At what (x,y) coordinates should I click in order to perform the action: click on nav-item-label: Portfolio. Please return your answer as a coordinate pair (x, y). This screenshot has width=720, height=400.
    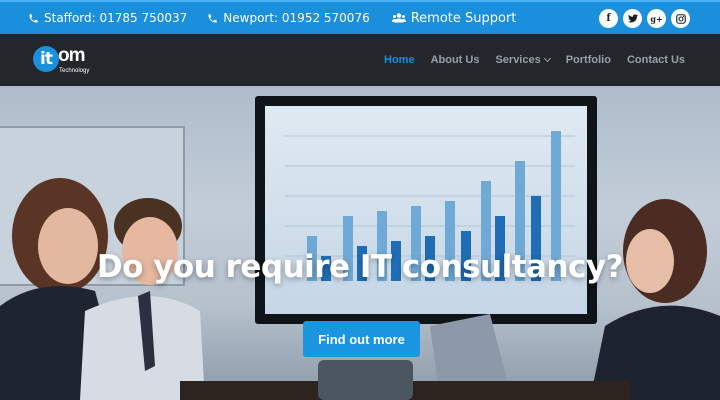
    Looking at the image, I should click on (588, 60).